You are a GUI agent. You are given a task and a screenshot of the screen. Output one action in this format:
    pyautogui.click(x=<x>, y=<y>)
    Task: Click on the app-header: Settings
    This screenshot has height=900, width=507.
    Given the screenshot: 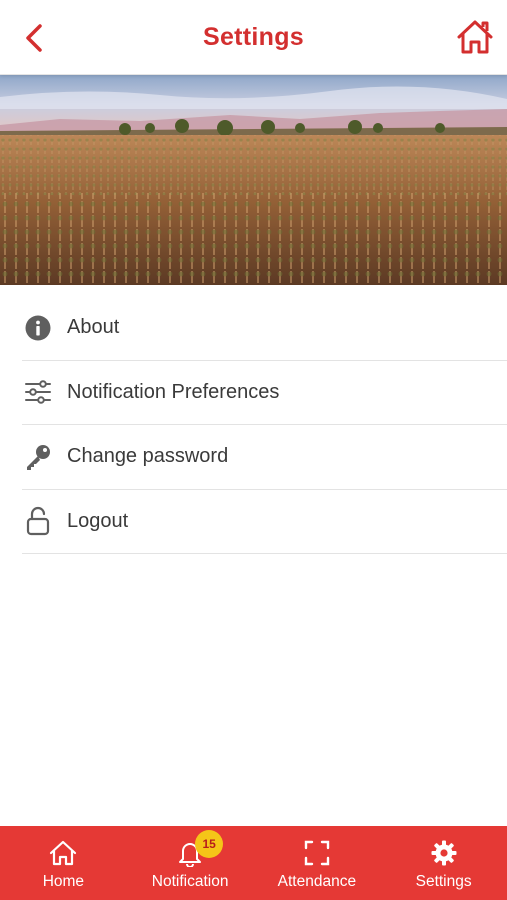 What is the action you would take?
    pyautogui.click(x=253, y=37)
    